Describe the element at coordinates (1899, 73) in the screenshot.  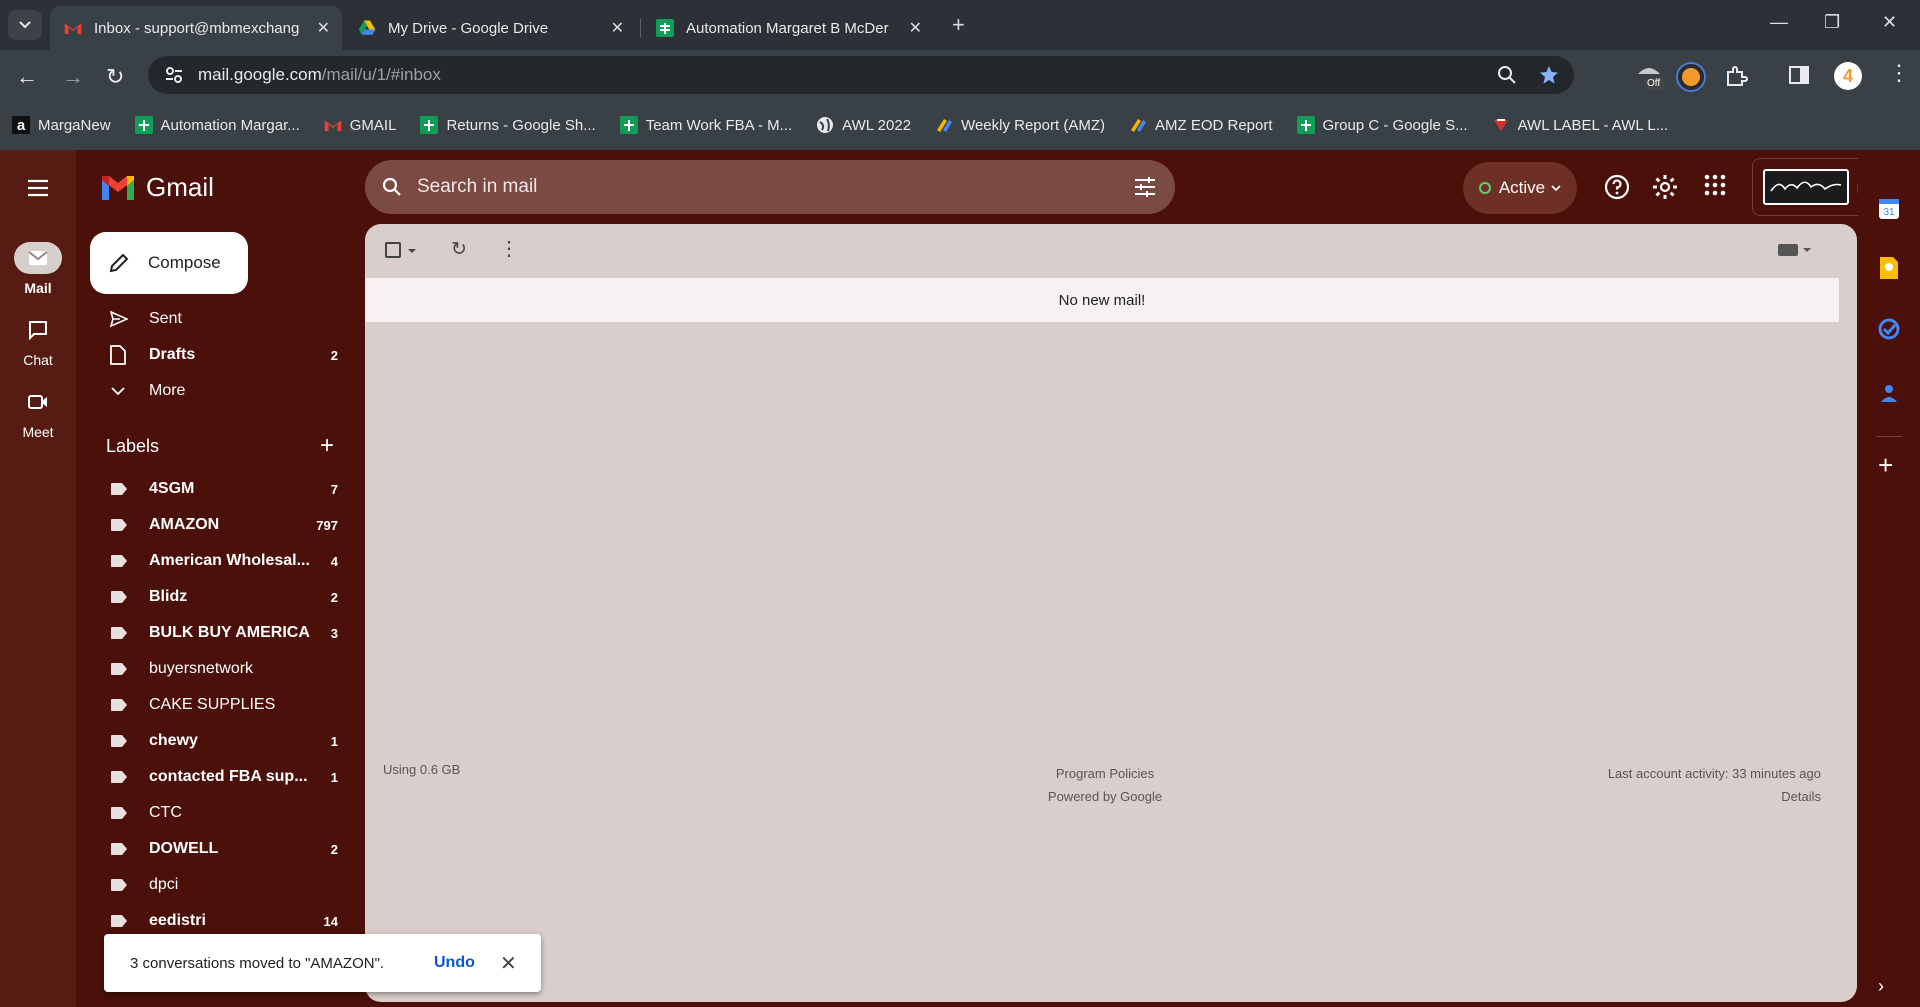
I see `chrome-menu-icon: ⋮` at that location.